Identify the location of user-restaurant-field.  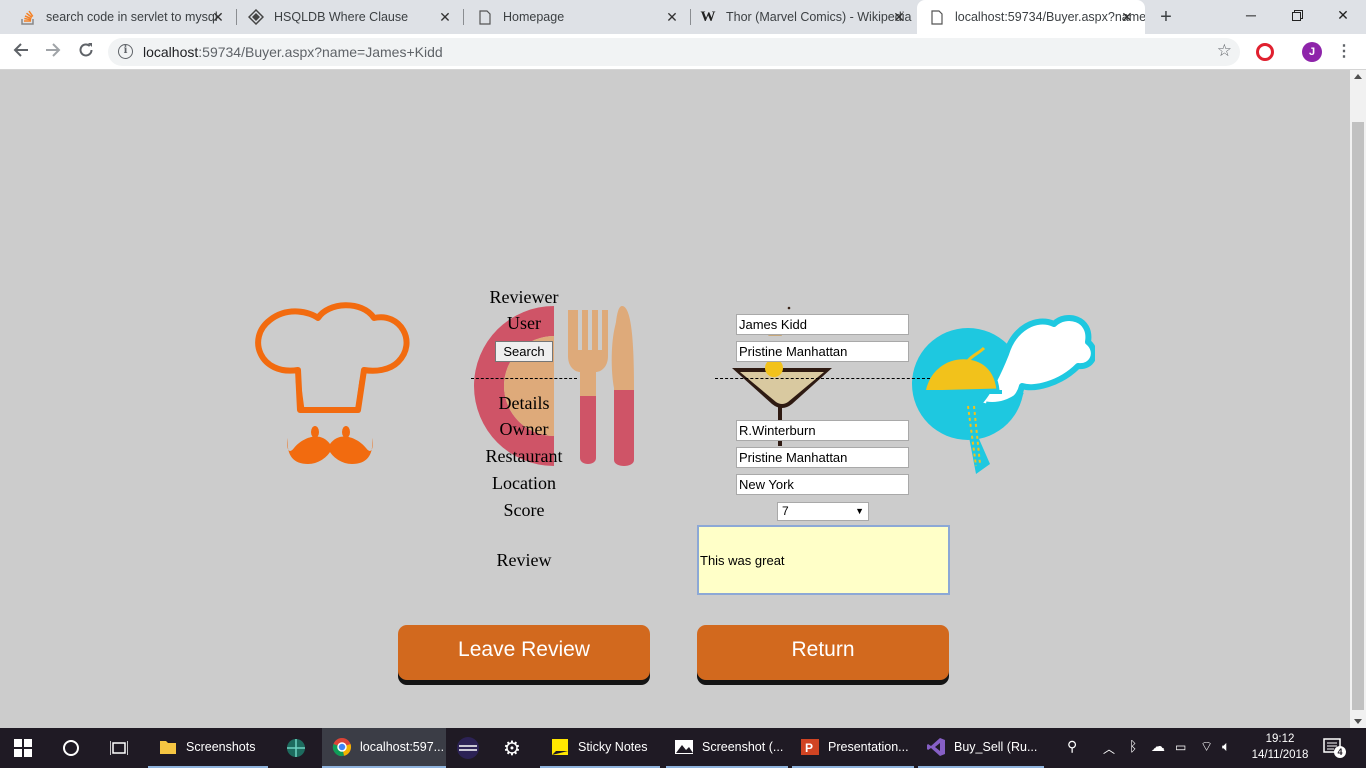
(822, 351).